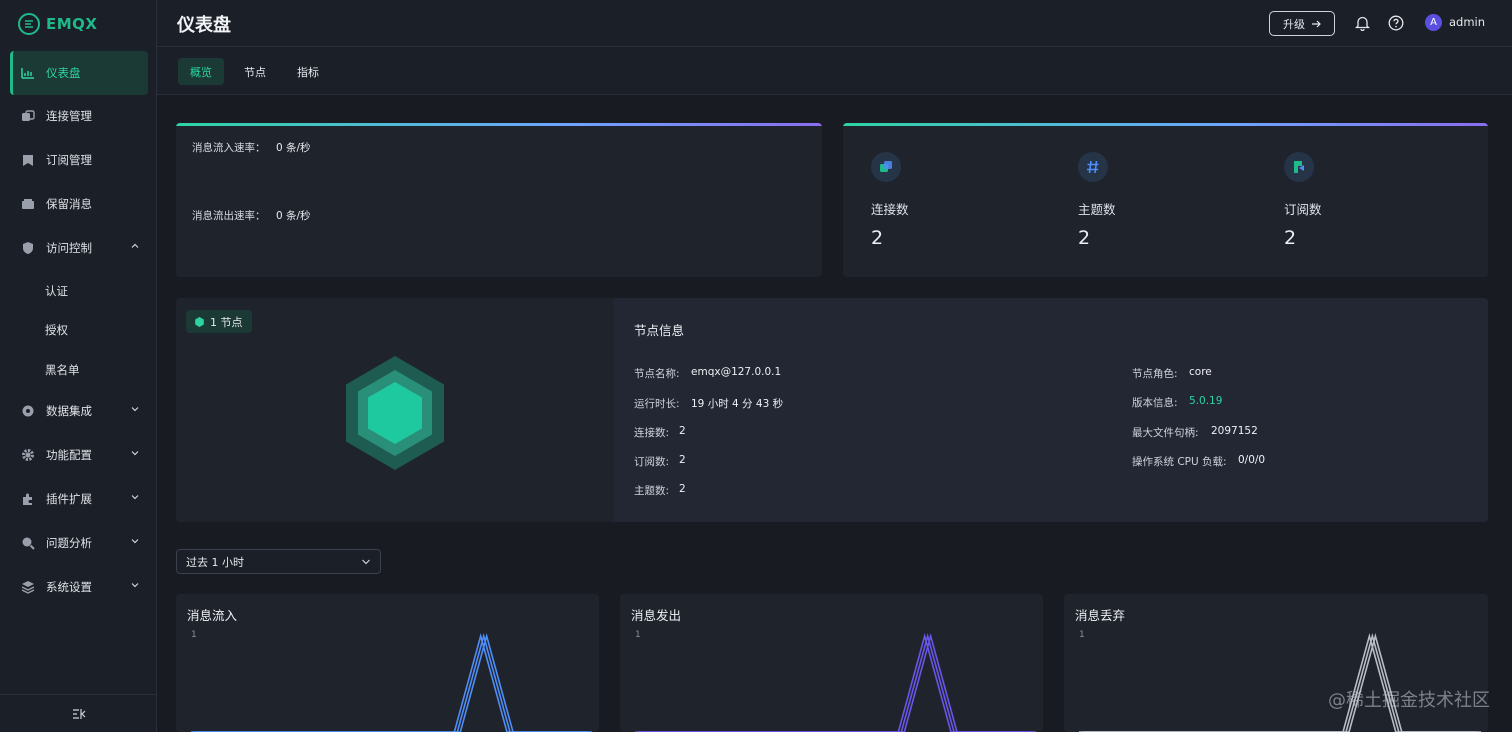 The height and width of the screenshot is (732, 1512). Describe the element at coordinates (1316, 23) in the screenshot. I see `arrow-right-icon` at that location.